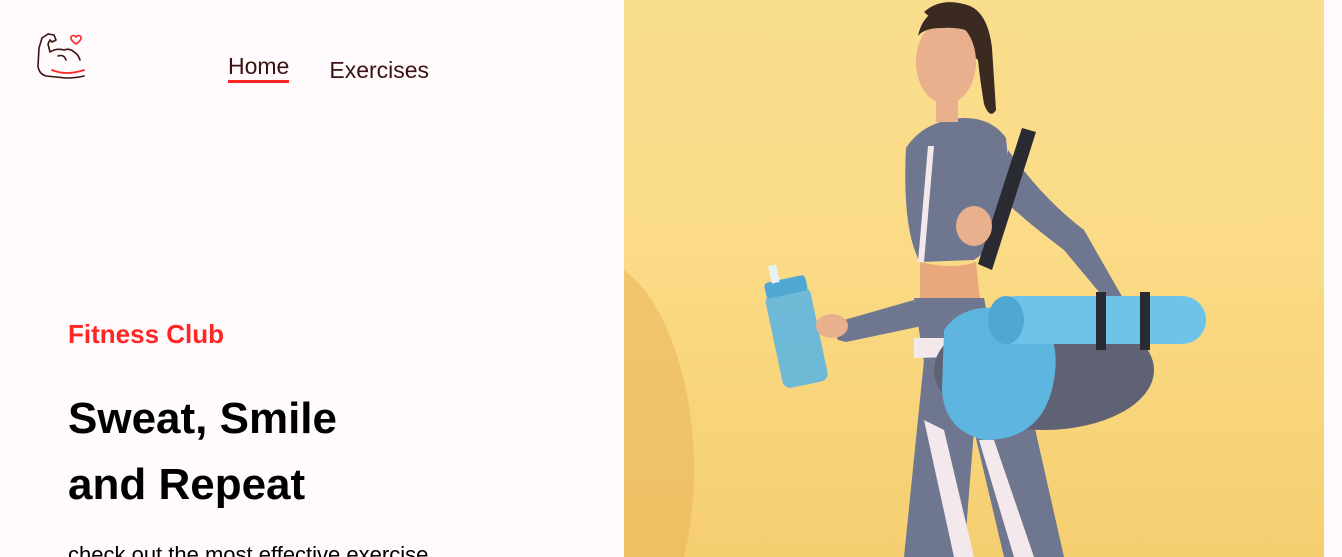  I want to click on main-nav: Home Exercises, so click(328, 68).